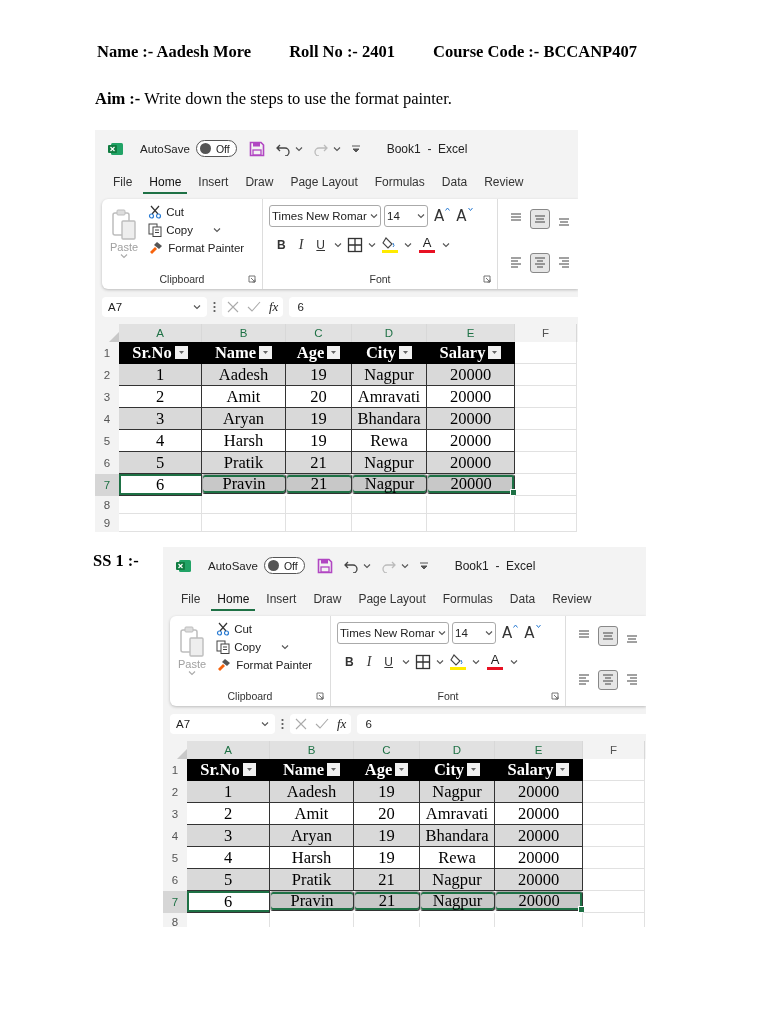  Describe the element at coordinates (160, 333) in the screenshot. I see `column-header: A` at that location.